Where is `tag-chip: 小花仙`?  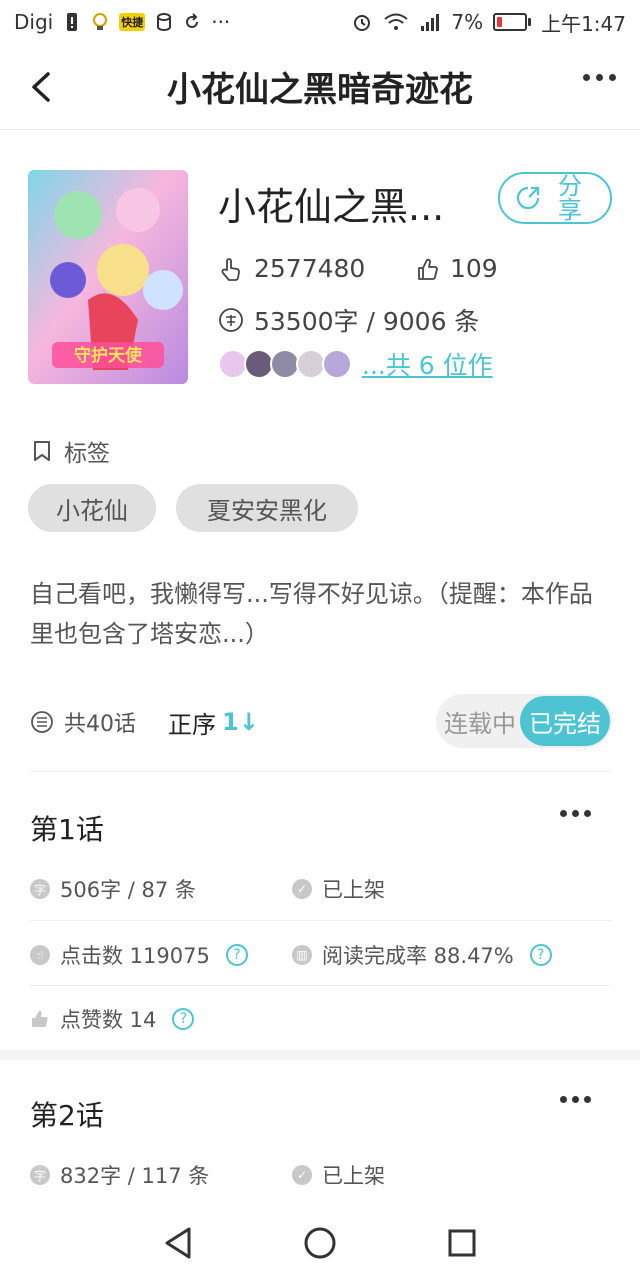
tag-chip: 小花仙 is located at coordinates (92, 508).